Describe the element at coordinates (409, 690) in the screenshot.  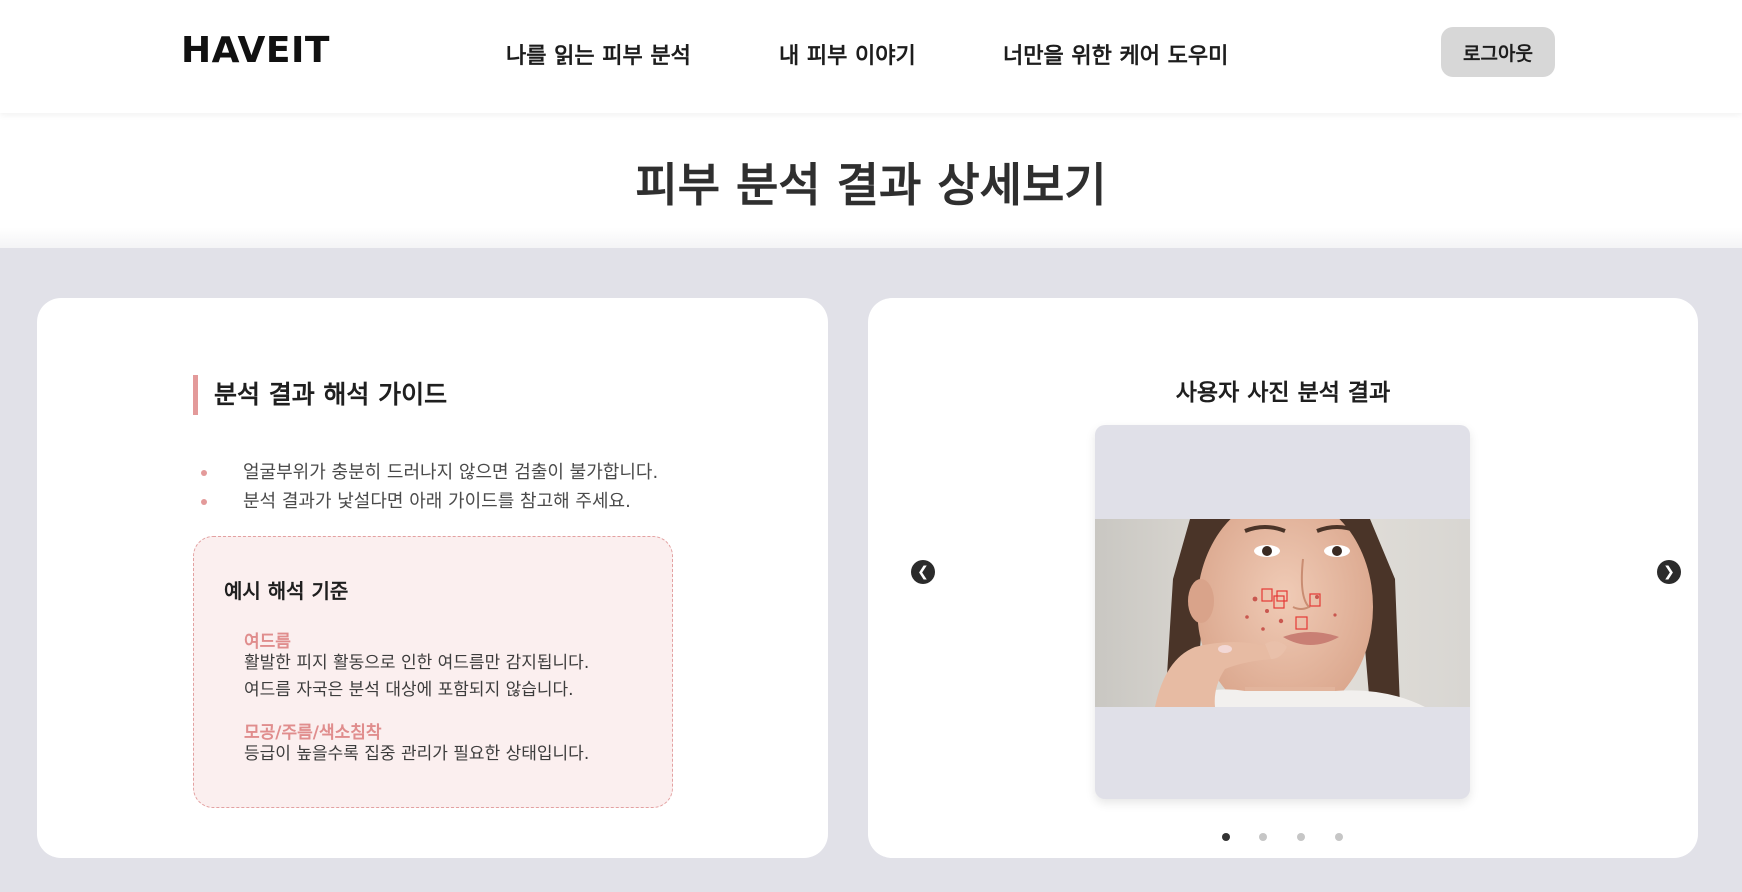
I see `term-acne-desc-line: 여드름 자국은 분석 대상에 포함되지 않습니다.` at that location.